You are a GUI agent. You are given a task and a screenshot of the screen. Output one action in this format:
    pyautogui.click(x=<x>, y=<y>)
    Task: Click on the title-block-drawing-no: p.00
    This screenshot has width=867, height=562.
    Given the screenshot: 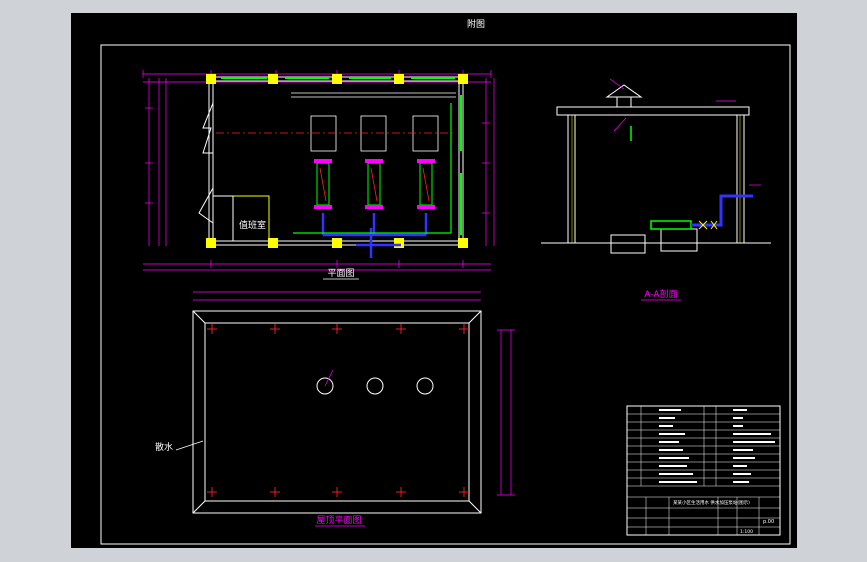 What is the action you would take?
    pyautogui.click(x=768, y=522)
    